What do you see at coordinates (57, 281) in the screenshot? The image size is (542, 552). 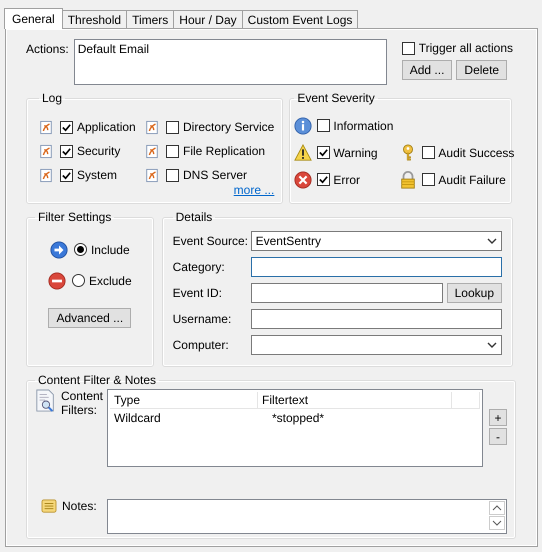 I see `minus-circle-icon` at bounding box center [57, 281].